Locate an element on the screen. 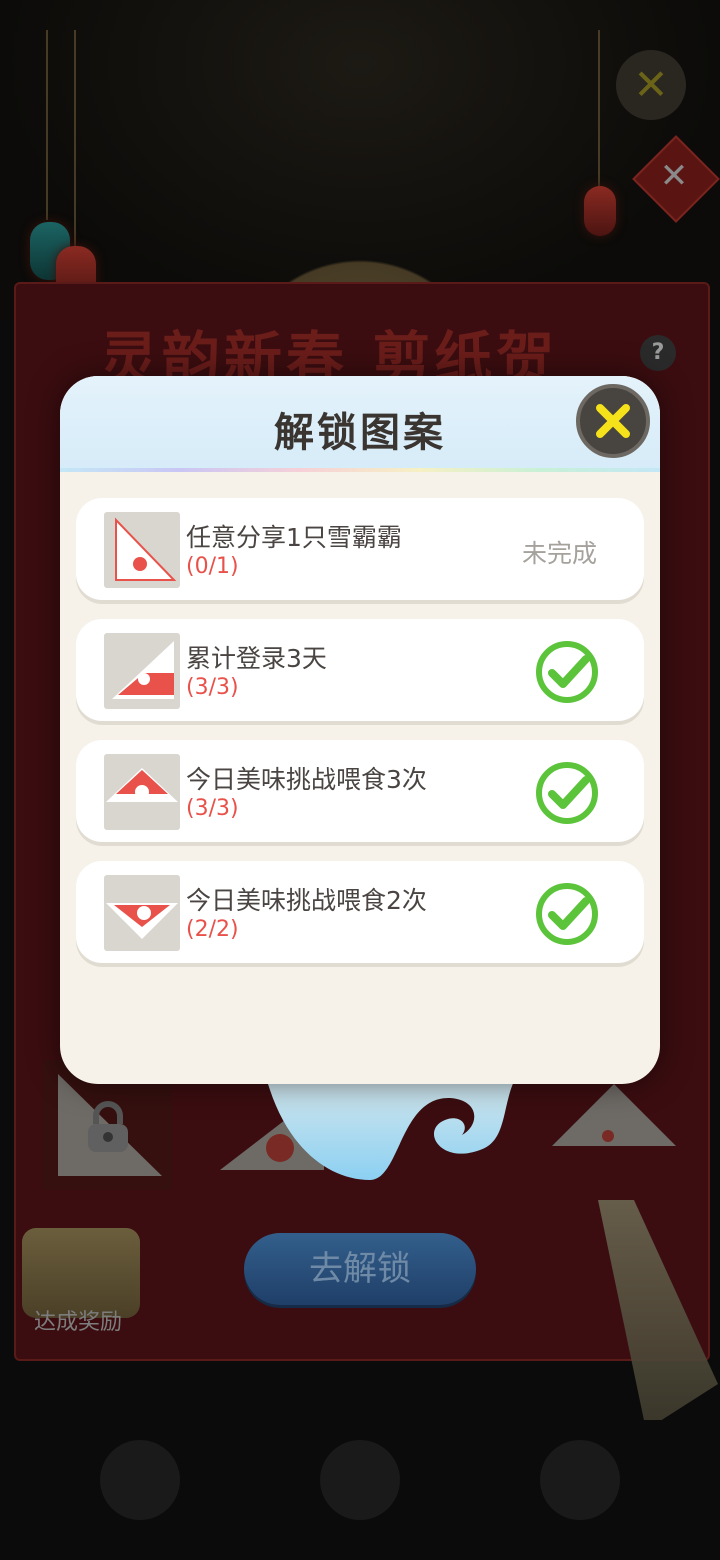 The image size is (720, 1560). task-title: 任意分享1只雪霸霸 is located at coordinates (294, 537).